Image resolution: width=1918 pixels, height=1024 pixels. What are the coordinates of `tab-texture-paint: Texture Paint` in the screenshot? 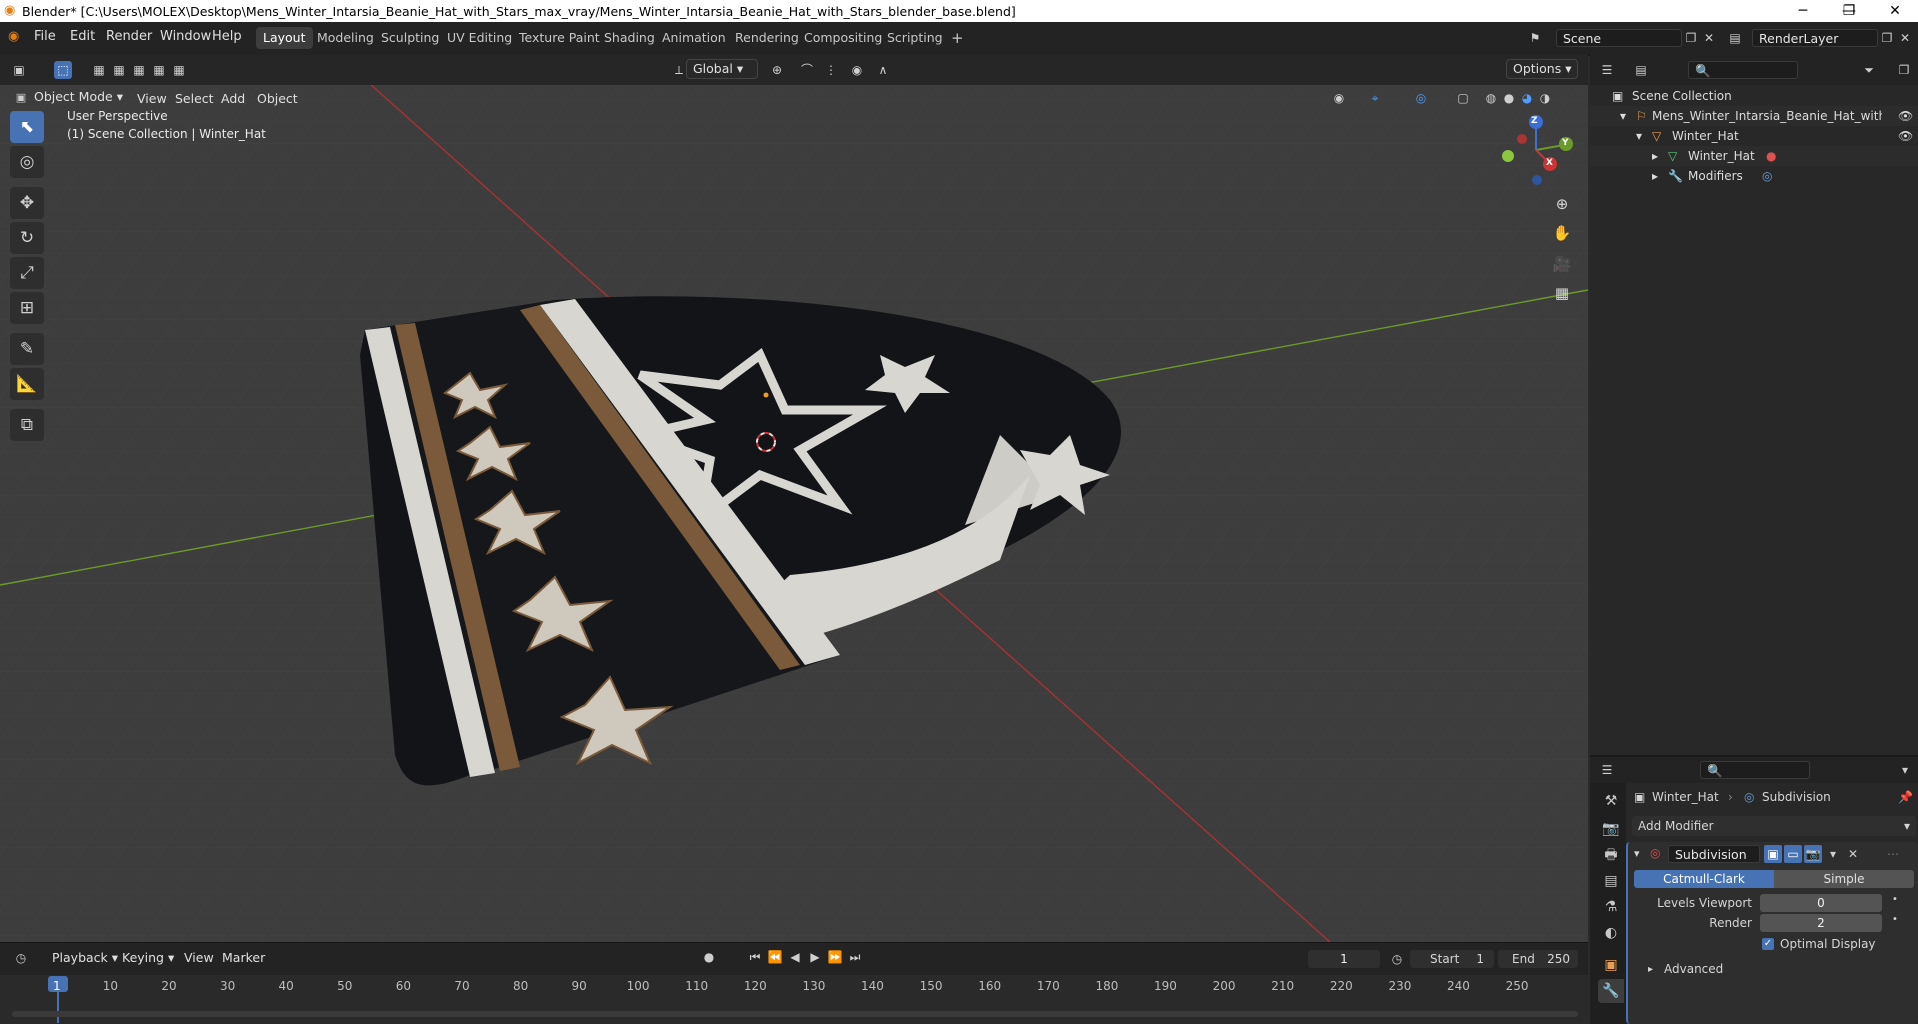 It's located at (559, 38).